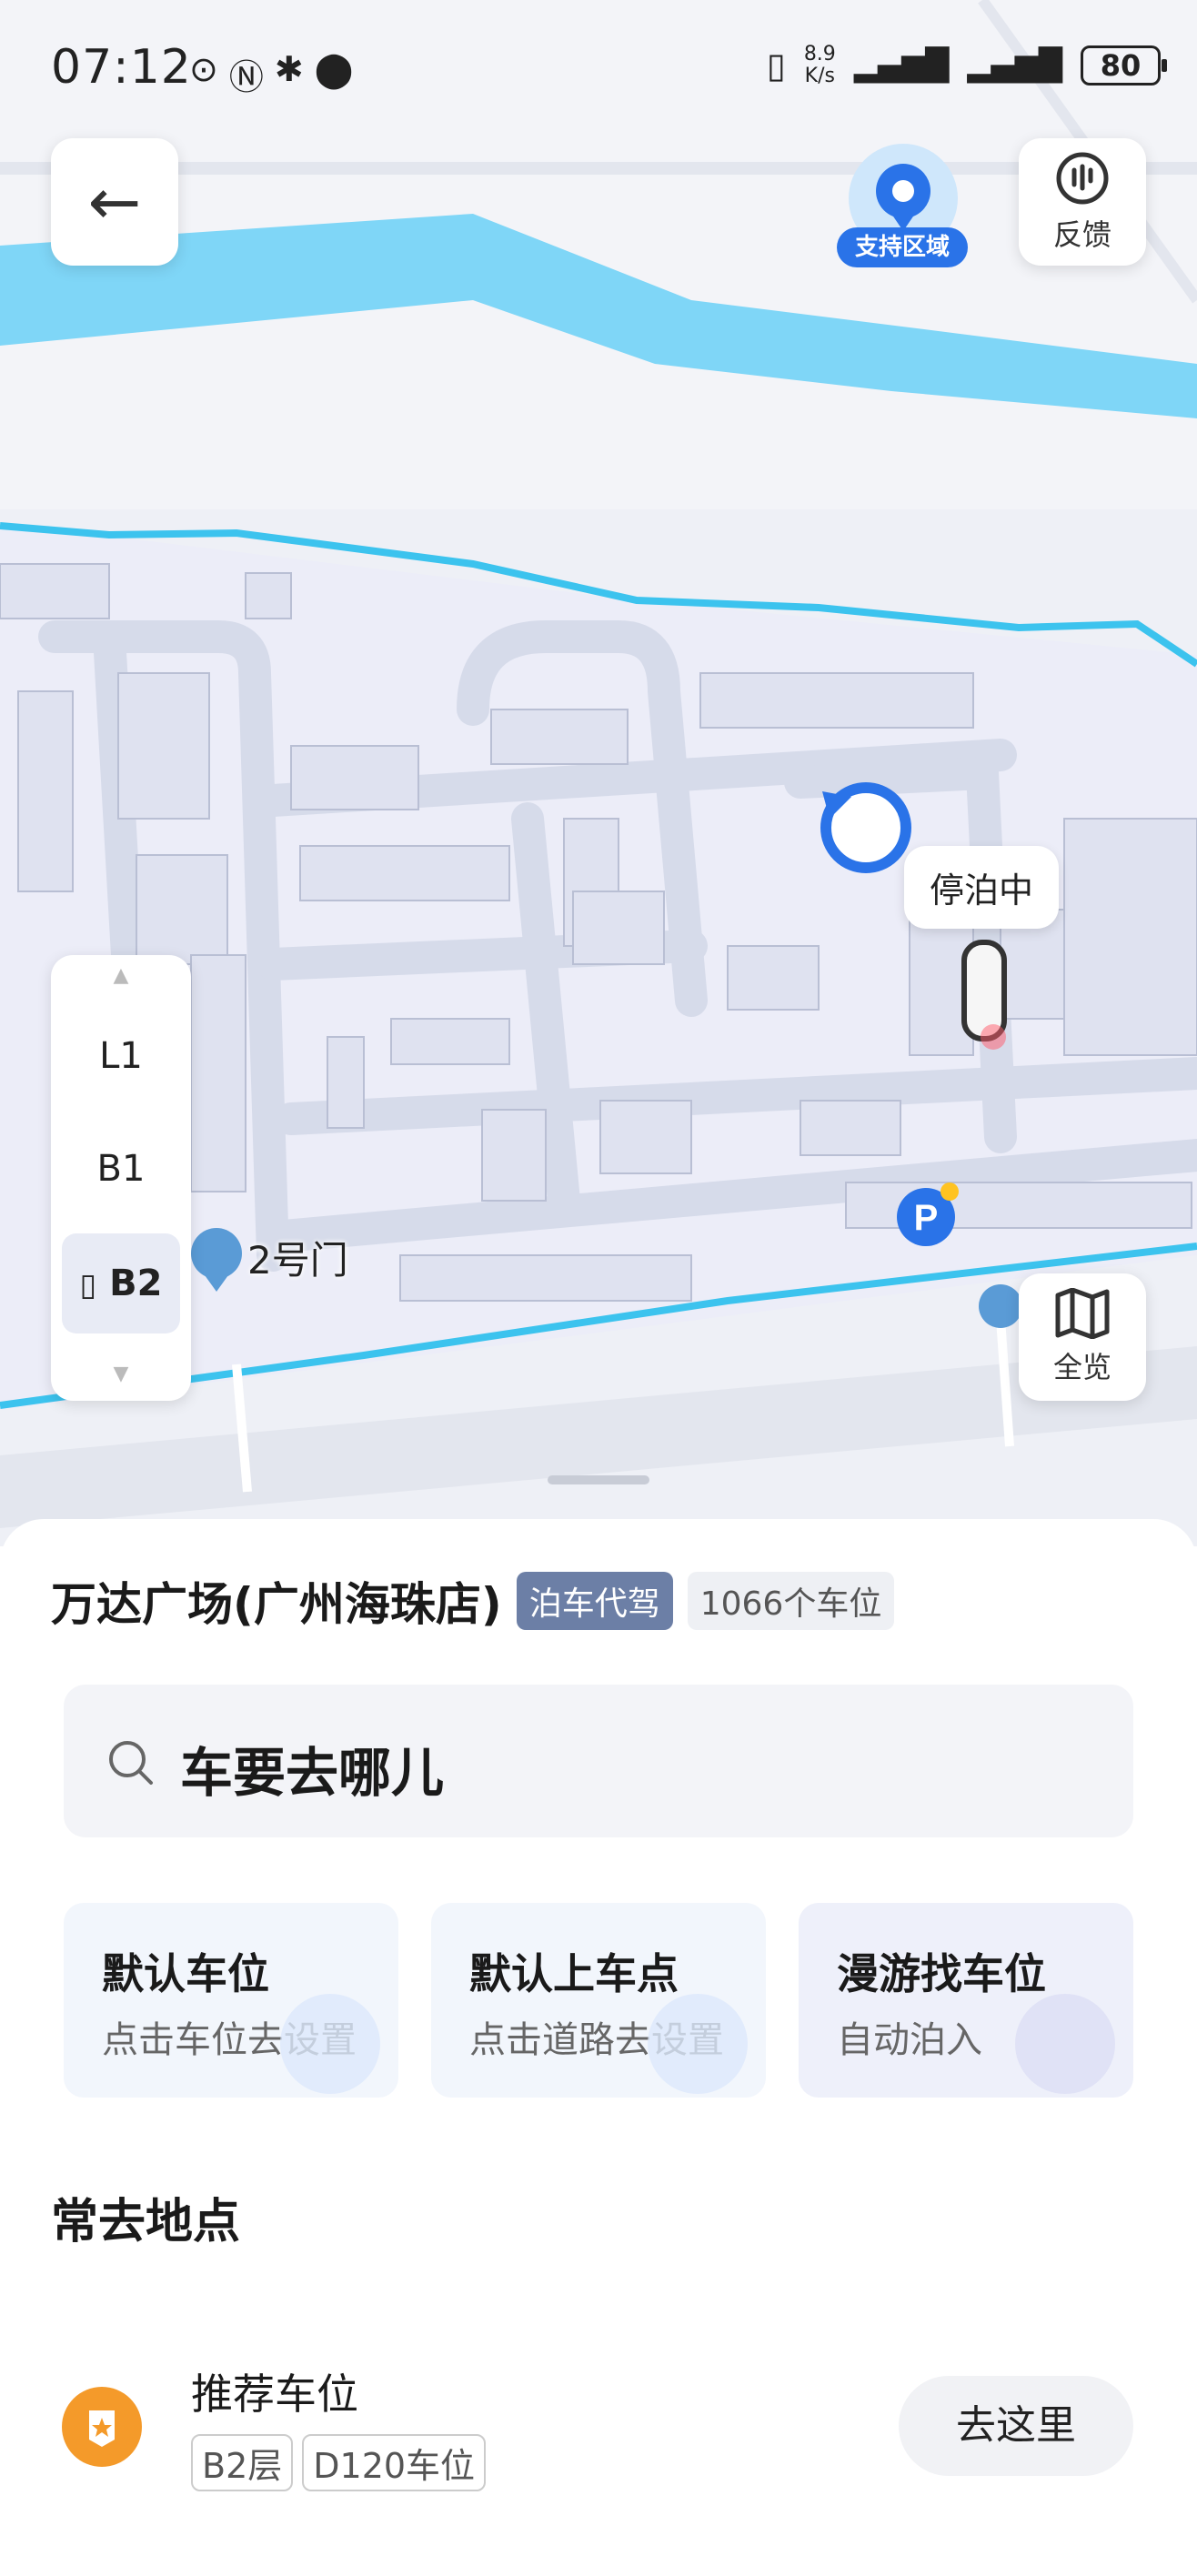  I want to click on floor-tag: B2层, so click(242, 2462).